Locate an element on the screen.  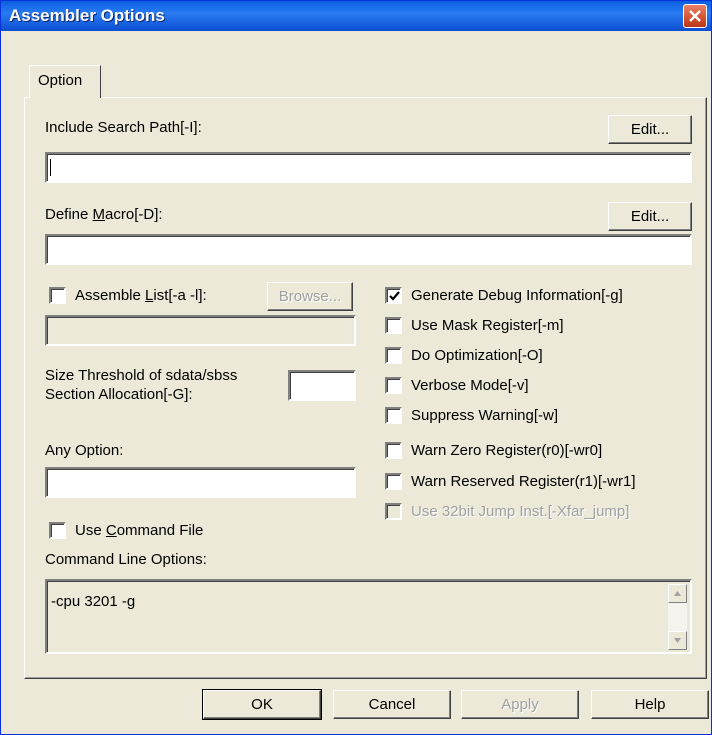
use-command-file-checkbox is located at coordinates (57, 530).